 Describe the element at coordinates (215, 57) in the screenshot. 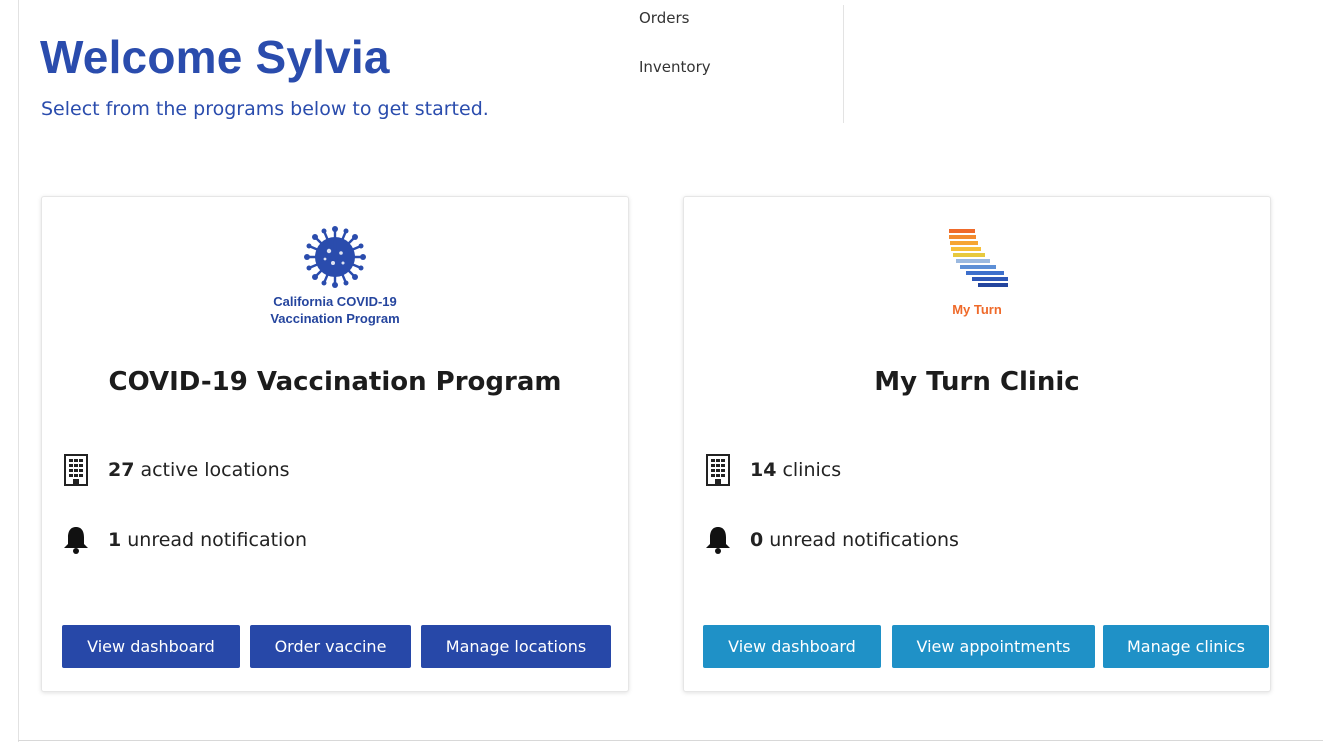

I see `page-title: Welcome Sylvia` at that location.